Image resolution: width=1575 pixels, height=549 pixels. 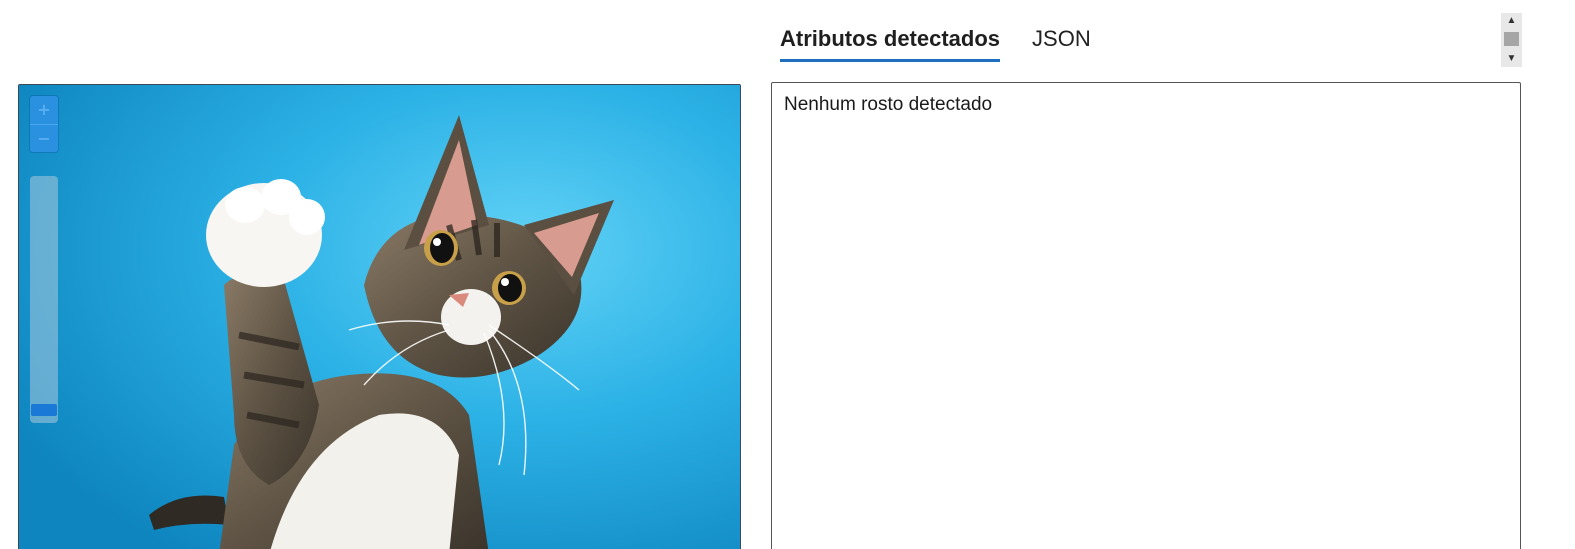 I want to click on zoom-controls: + −, so click(x=44, y=124).